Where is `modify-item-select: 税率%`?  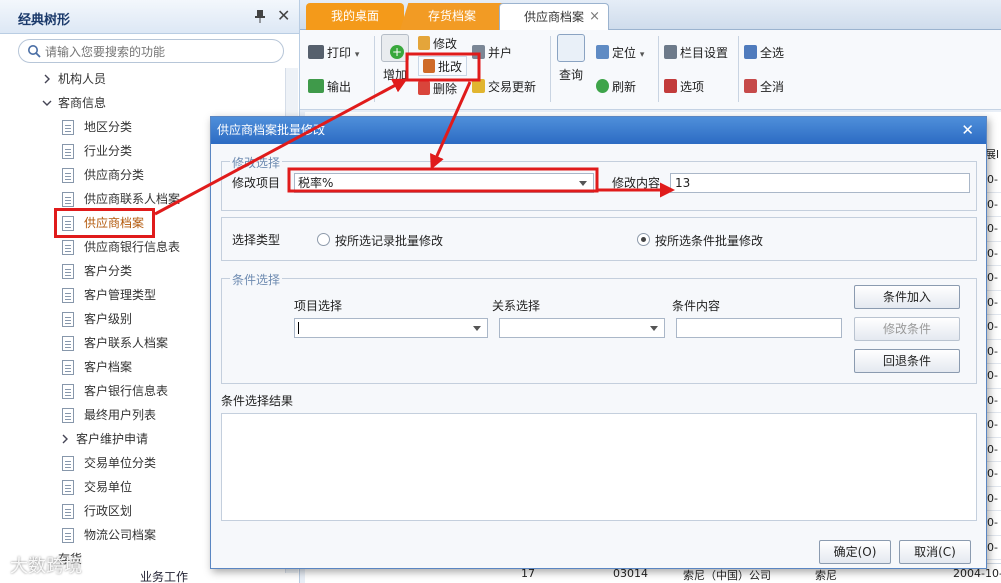
modify-item-select: 税率% is located at coordinates (444, 183).